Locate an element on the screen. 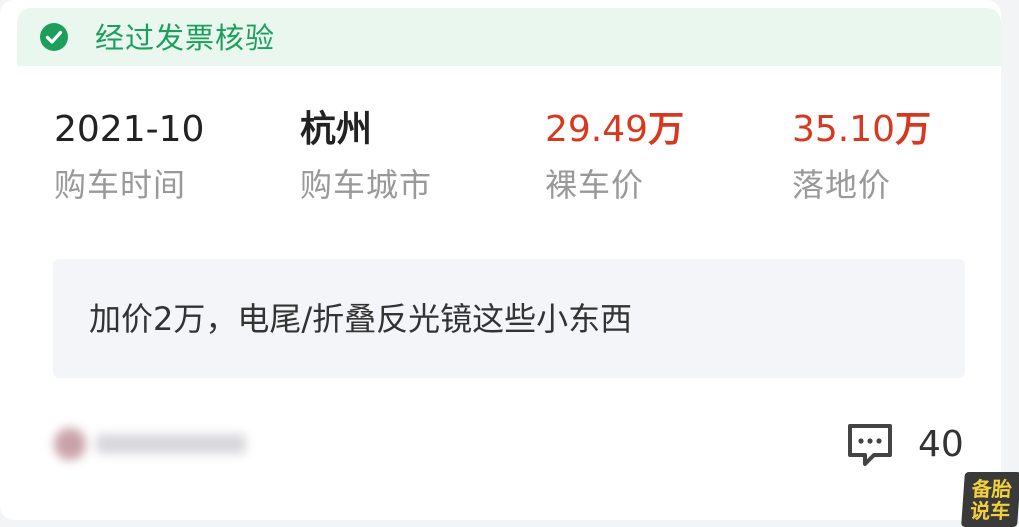 Image resolution: width=1019 pixels, height=527 pixels. verify-text: 经过发票核验 is located at coordinates (185, 38).